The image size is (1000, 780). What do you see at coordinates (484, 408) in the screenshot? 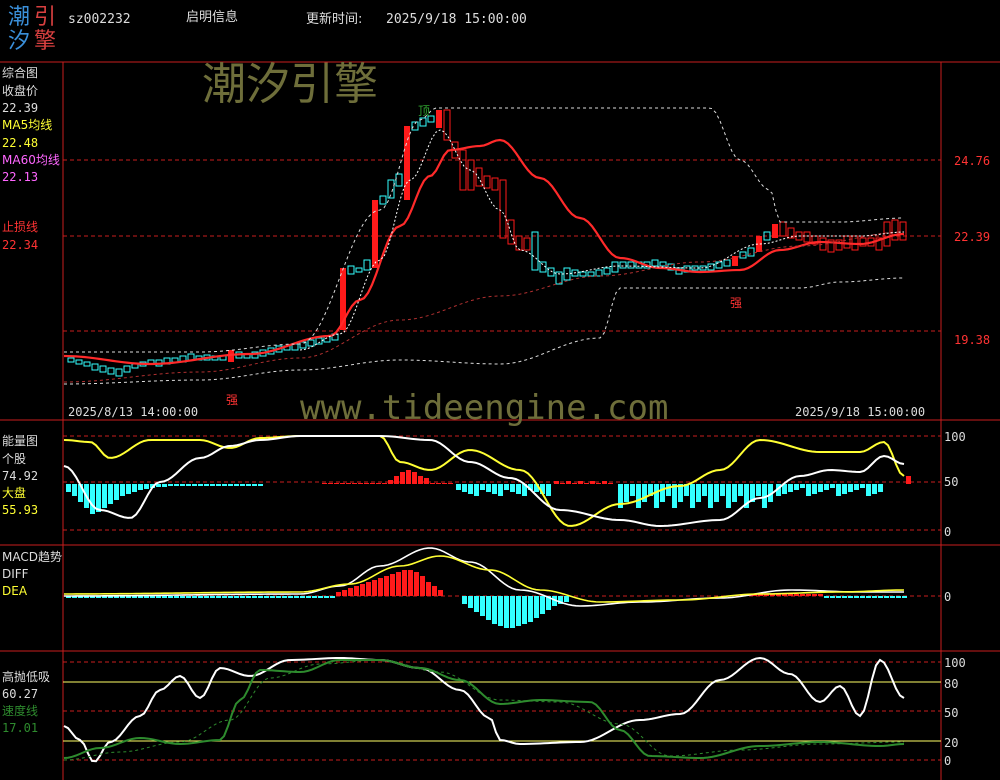
I see `url-watermark: www.tideengine.com` at bounding box center [484, 408].